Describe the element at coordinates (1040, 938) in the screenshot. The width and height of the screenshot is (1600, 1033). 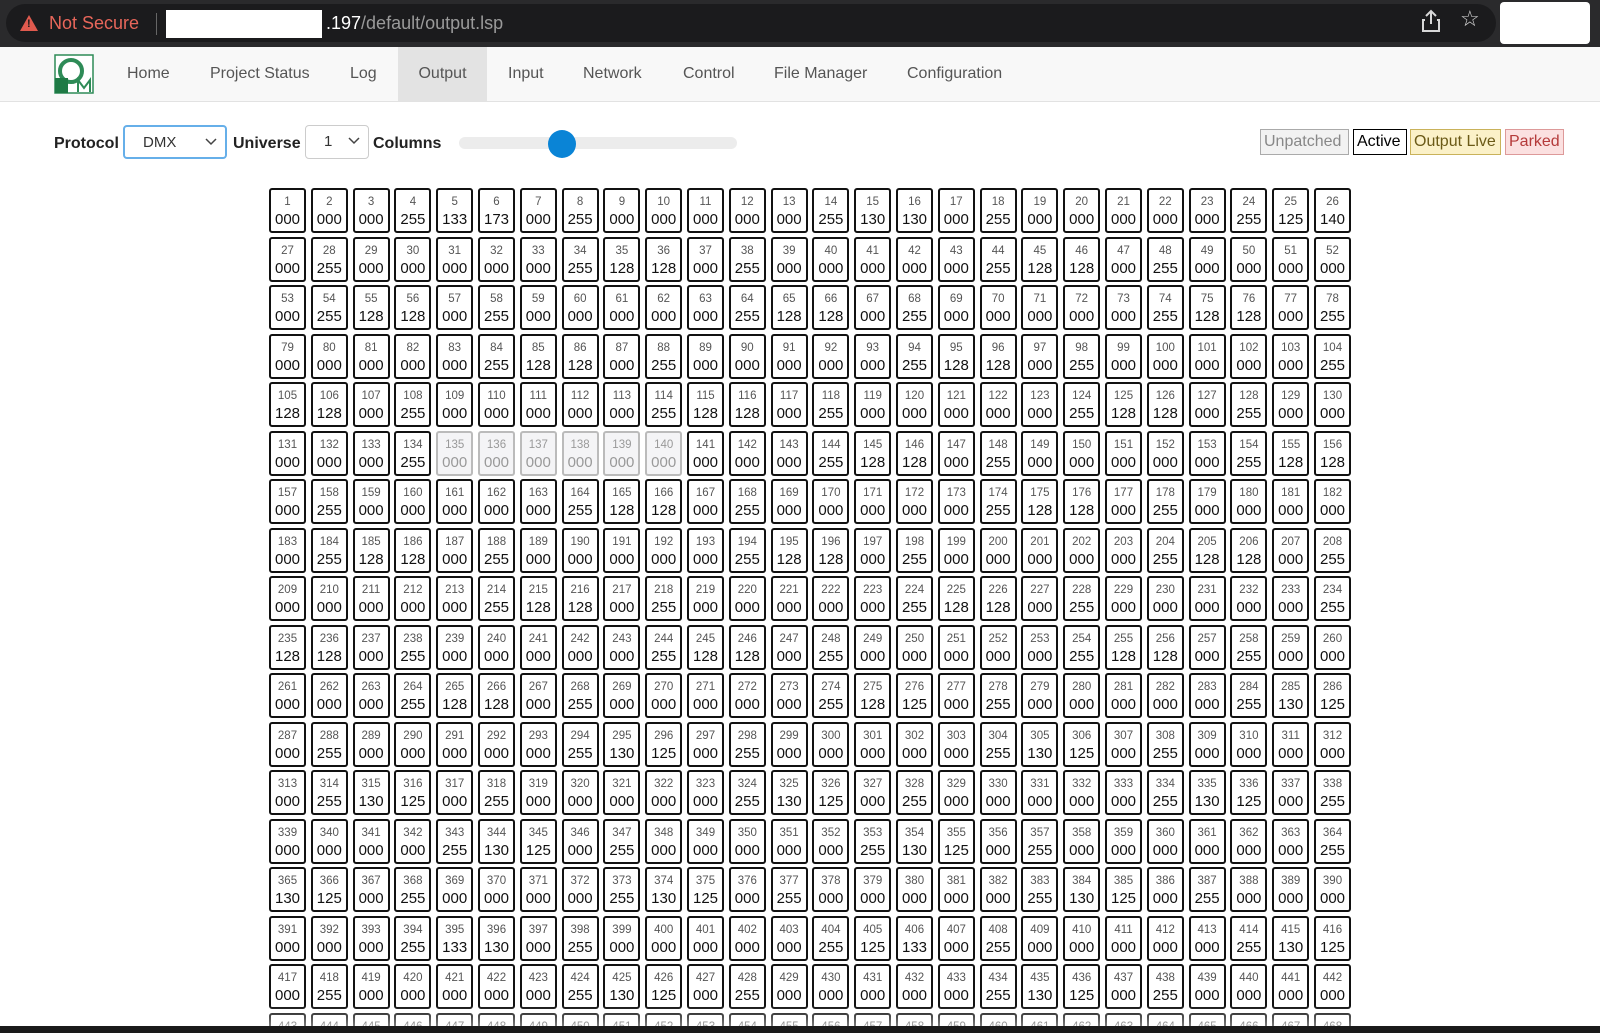
I see `channel-cell: 409 000` at that location.